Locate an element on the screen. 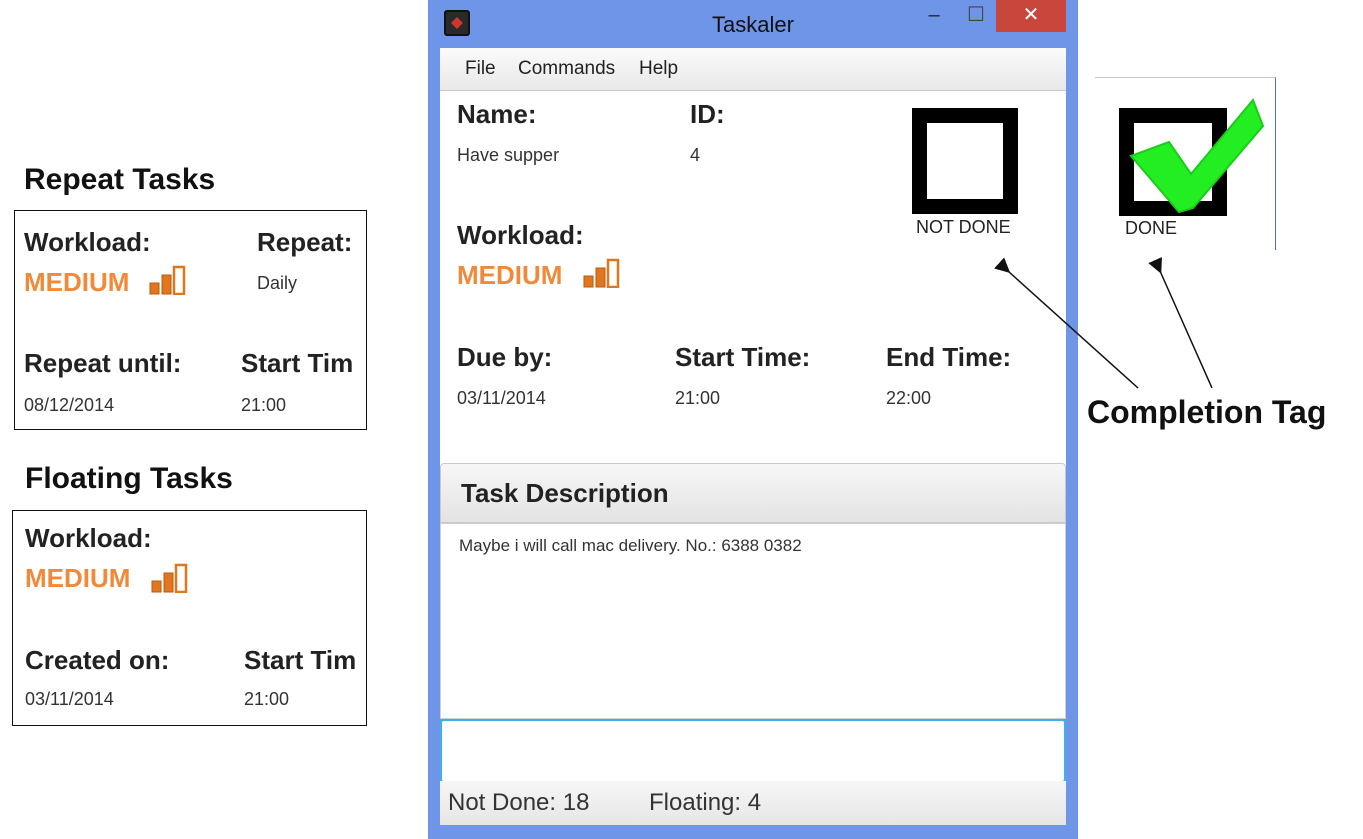  due-by-value: 03/11/2014 is located at coordinates (501, 398).